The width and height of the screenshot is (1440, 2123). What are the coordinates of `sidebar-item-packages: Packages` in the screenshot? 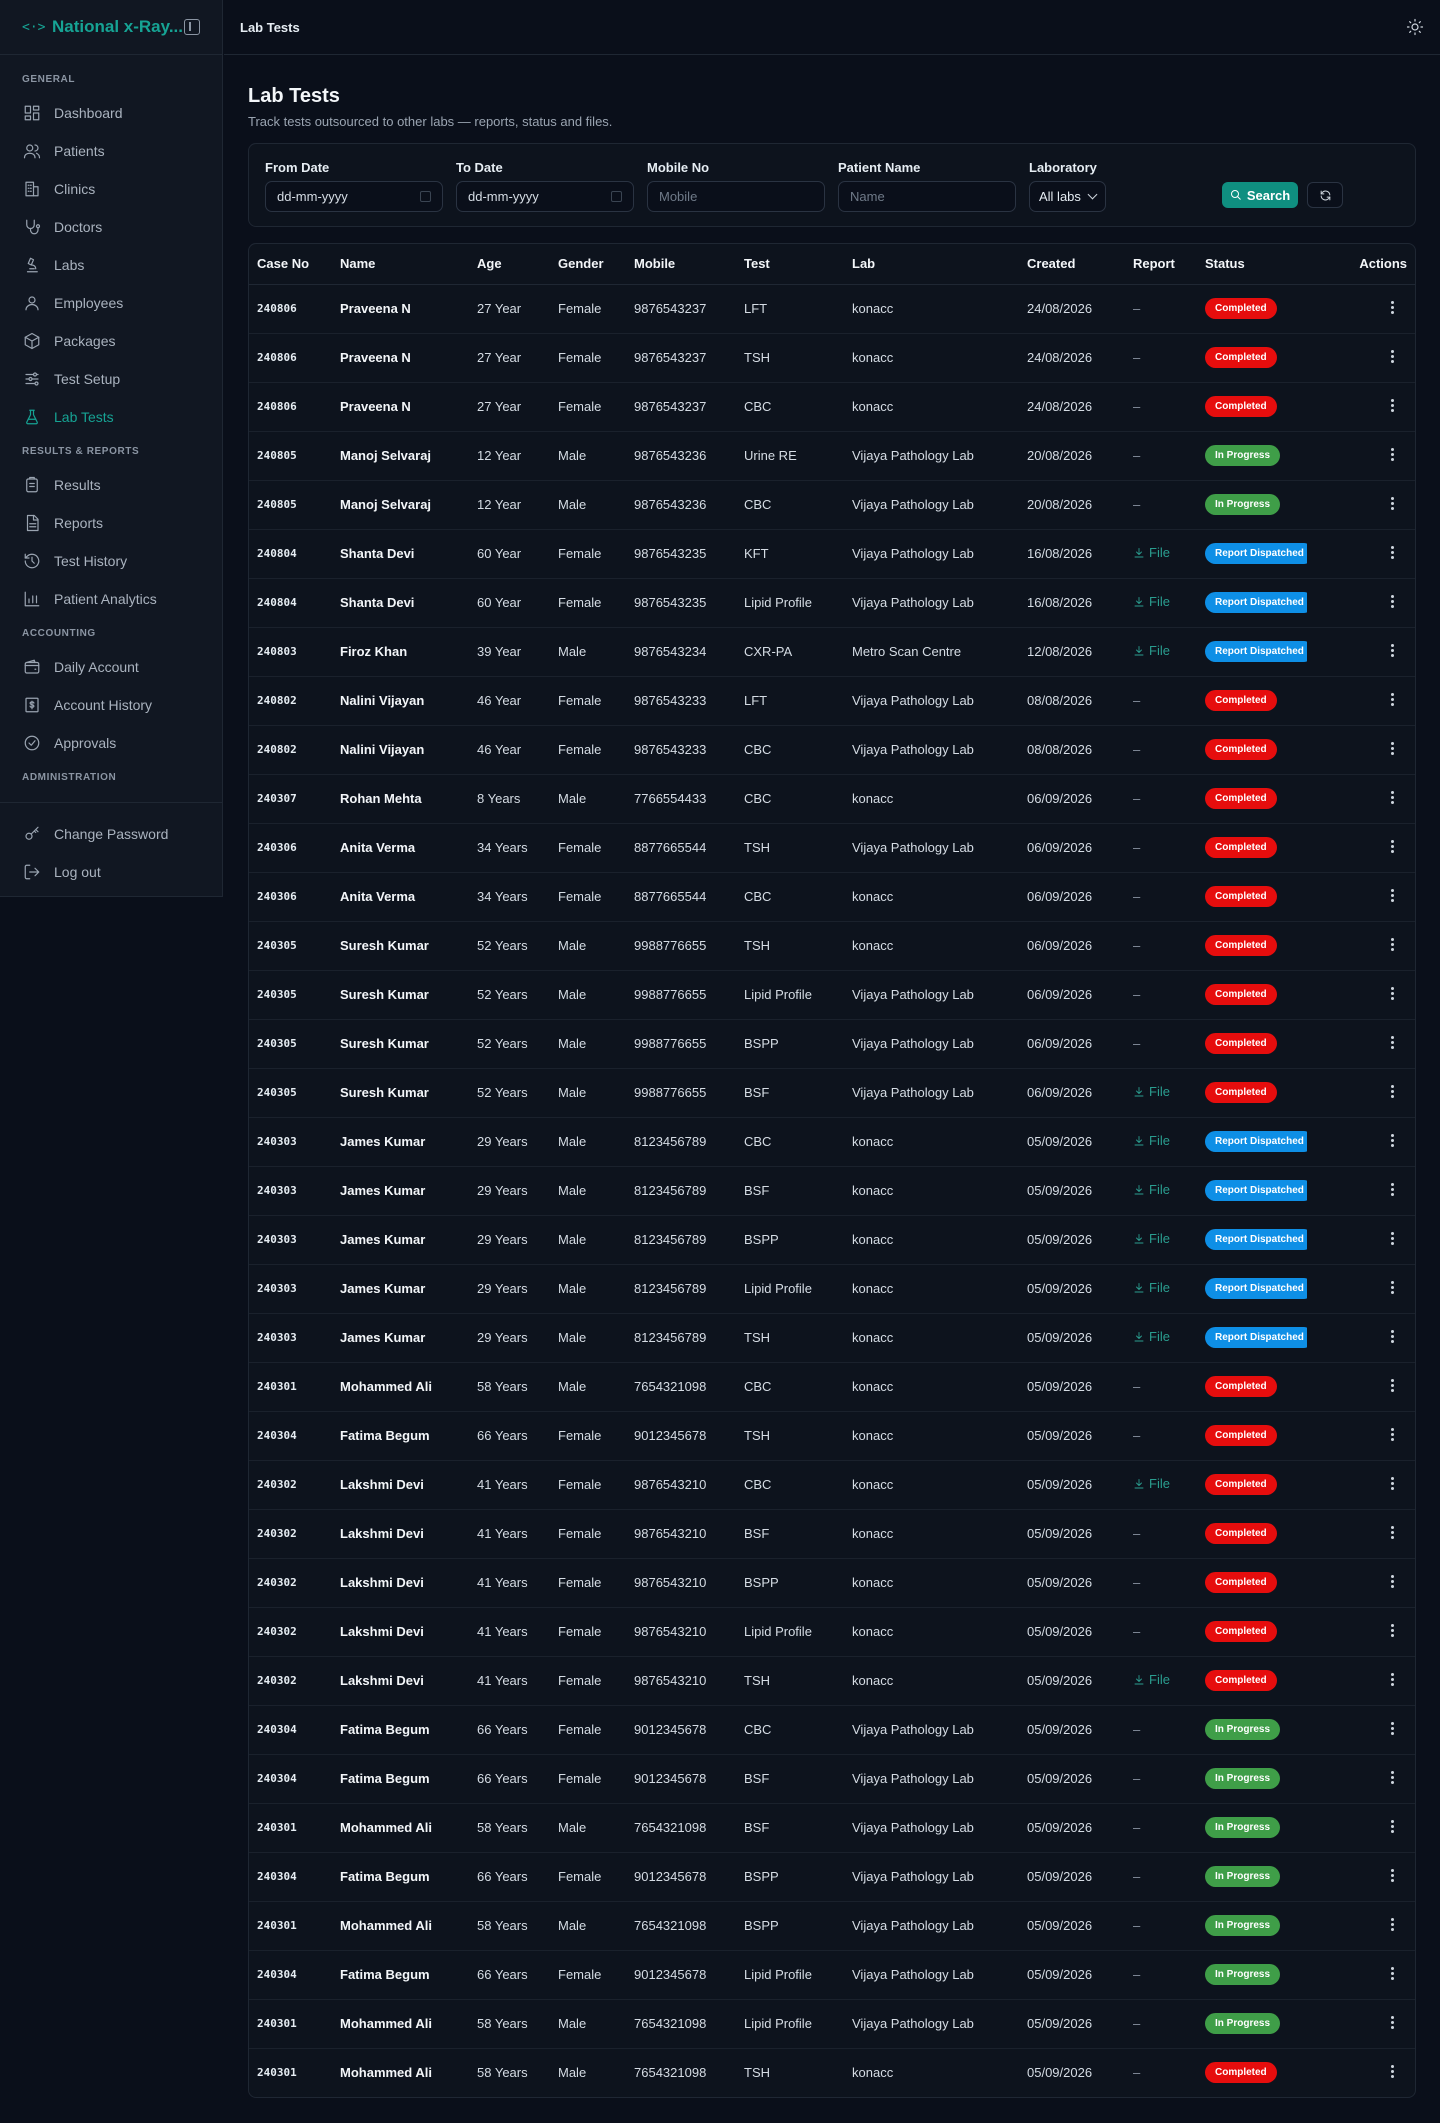 It's located at (111, 341).